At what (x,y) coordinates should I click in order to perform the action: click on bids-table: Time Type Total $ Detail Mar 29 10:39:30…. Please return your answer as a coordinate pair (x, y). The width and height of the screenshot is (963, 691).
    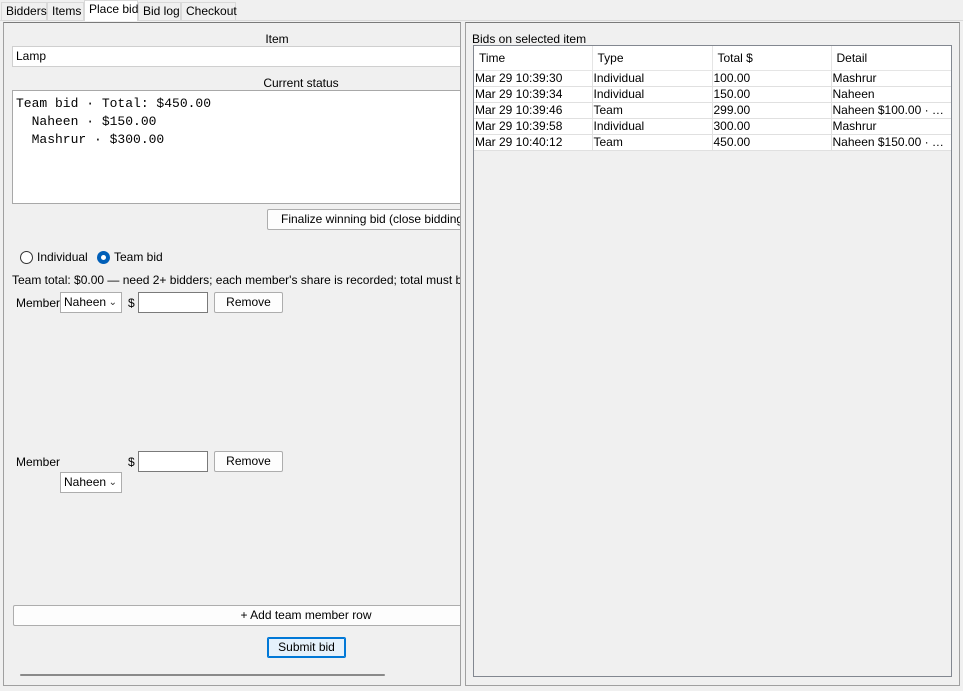
    Looking at the image, I should click on (712, 98).